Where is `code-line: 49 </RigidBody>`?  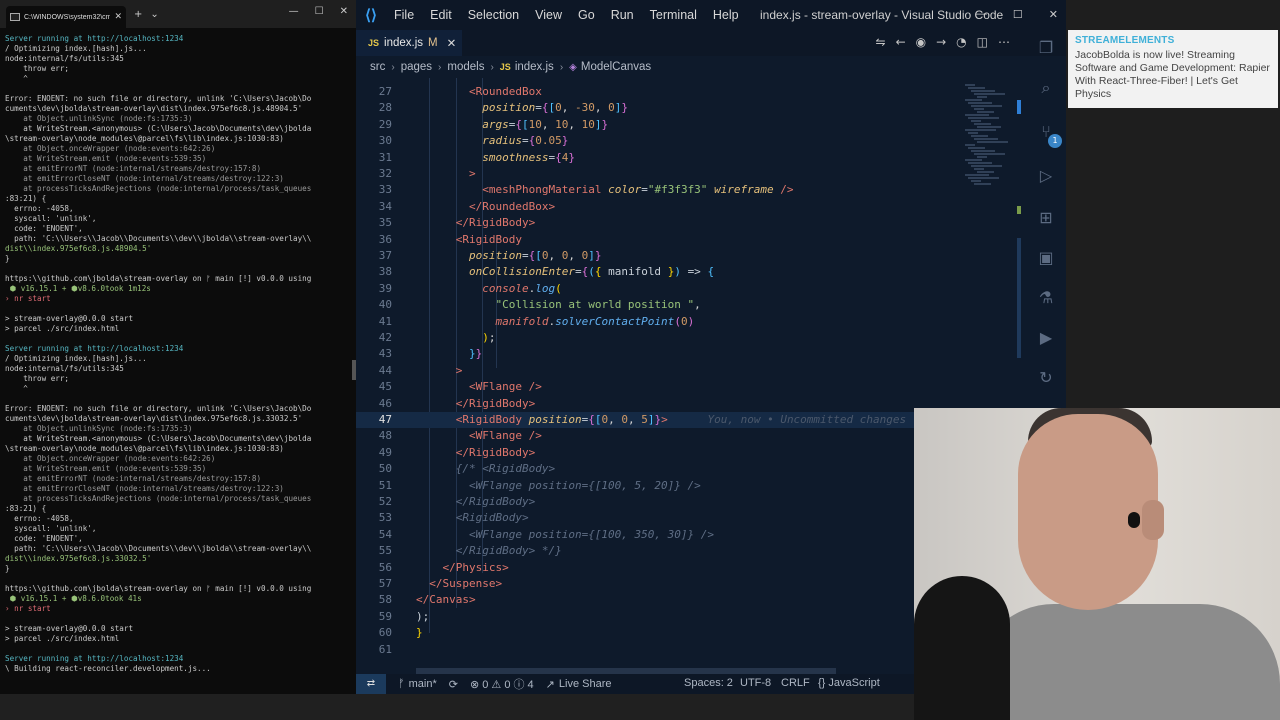 code-line: 49 </RigidBody> is located at coordinates (656, 453).